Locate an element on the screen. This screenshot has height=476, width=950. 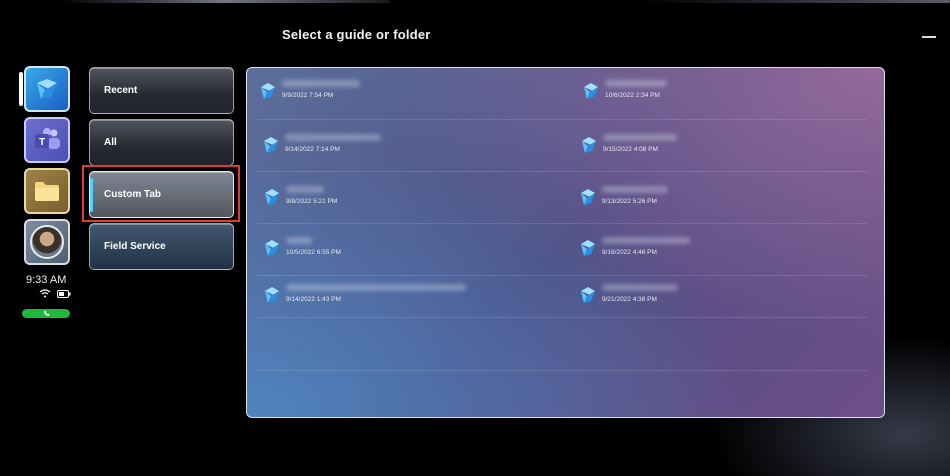
guide-item: 9/8/2022 5:21 PM is located at coordinates (412, 206).